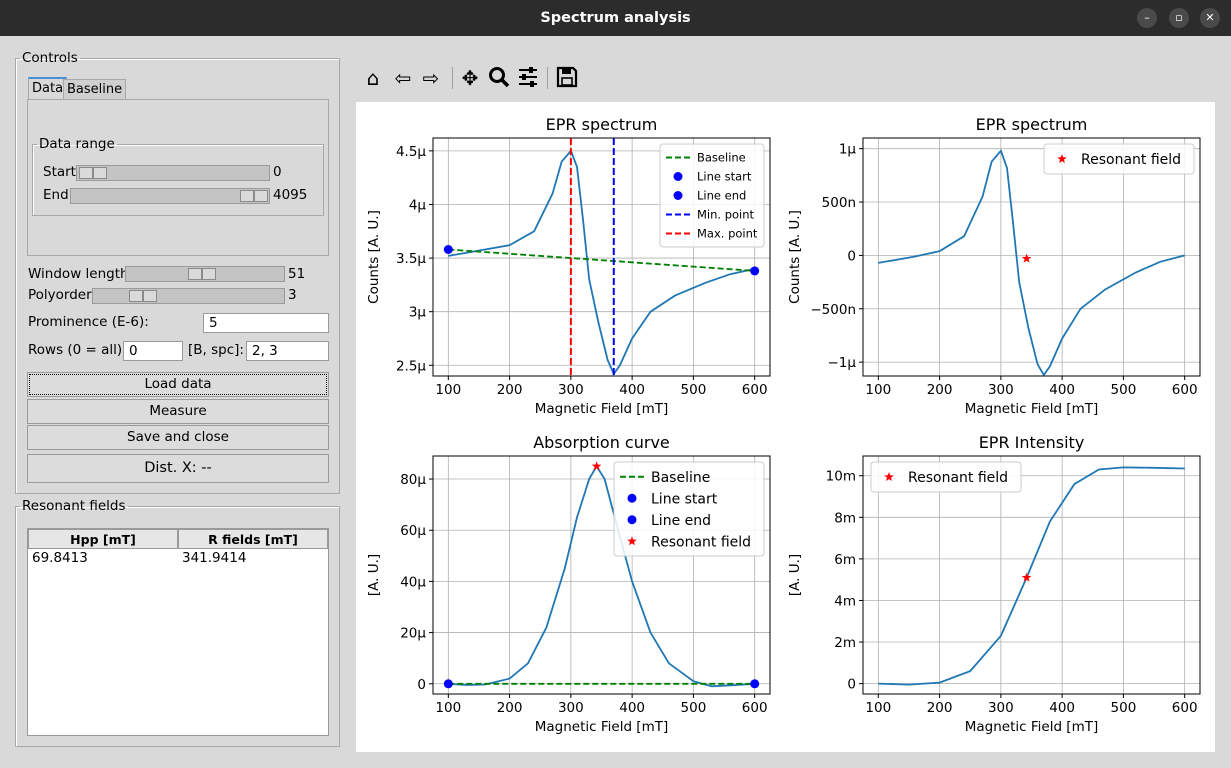 The width and height of the screenshot is (1231, 768). Describe the element at coordinates (567, 78) in the screenshot. I see `save-icon` at that location.